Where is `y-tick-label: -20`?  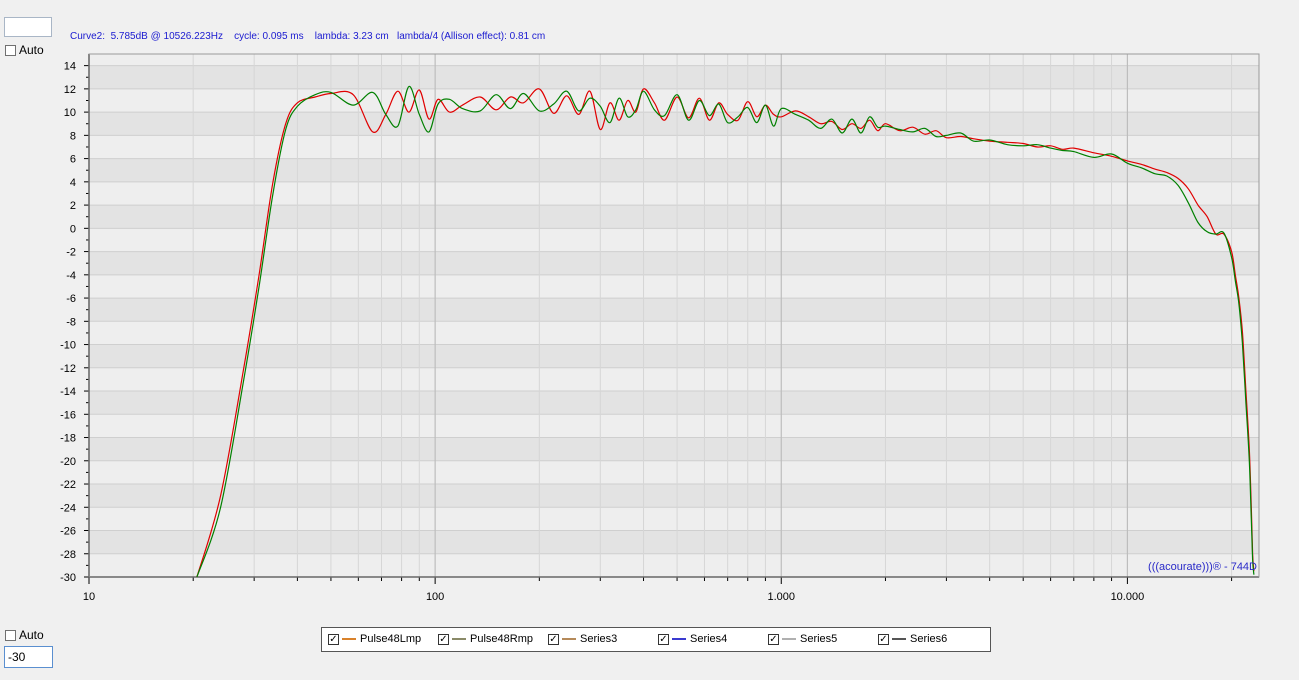 y-tick-label: -20 is located at coordinates (68, 462).